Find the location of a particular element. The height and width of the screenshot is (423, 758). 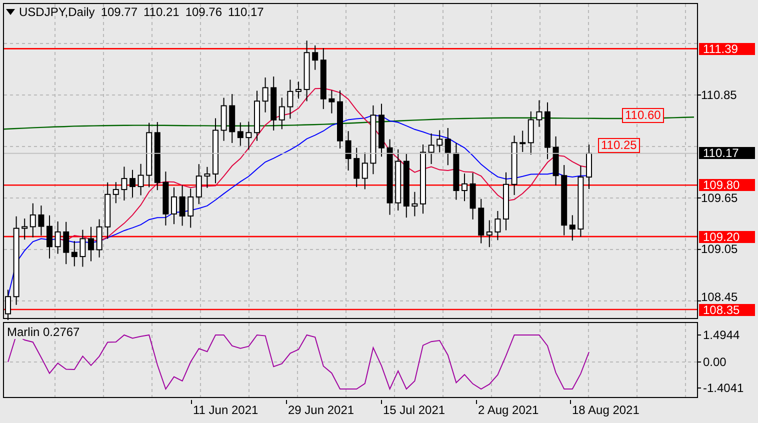

dropdown-triangle-icon is located at coordinates (10, 12).